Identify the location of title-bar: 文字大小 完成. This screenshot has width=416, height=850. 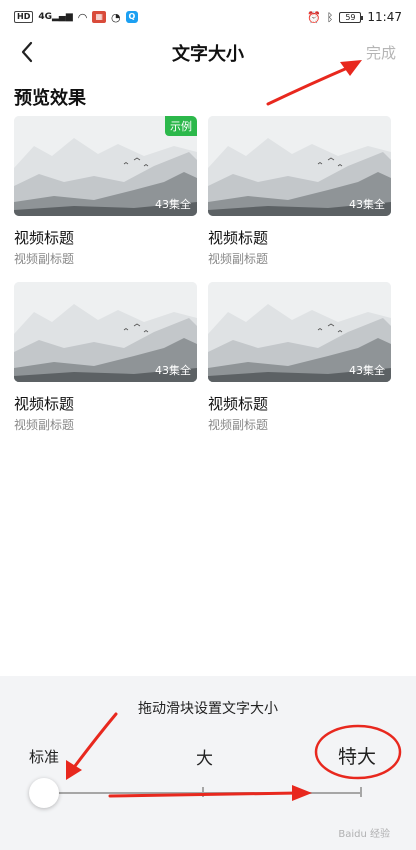
(208, 52).